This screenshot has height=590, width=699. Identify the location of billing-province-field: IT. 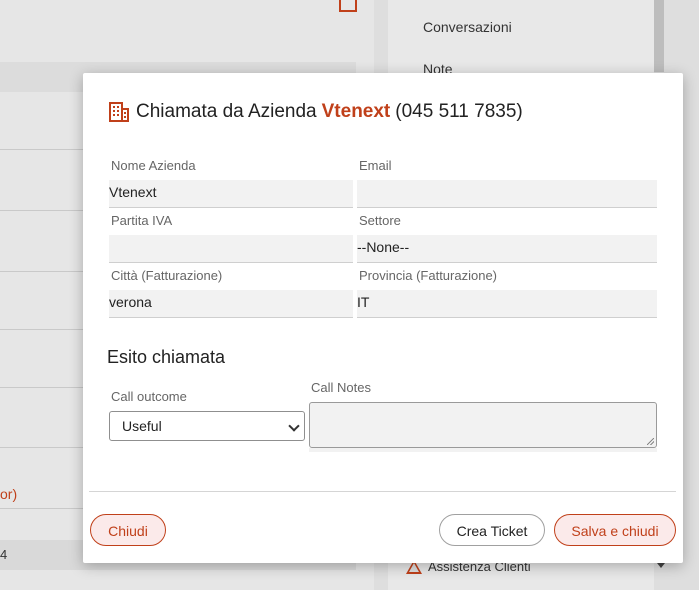
(507, 304).